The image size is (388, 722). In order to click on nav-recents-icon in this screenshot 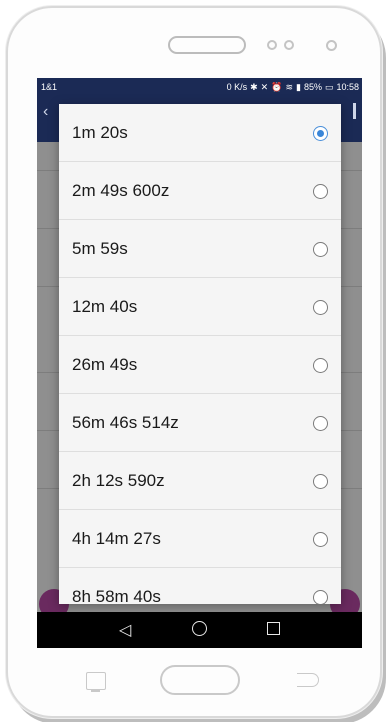, I will do `click(273, 628)`.